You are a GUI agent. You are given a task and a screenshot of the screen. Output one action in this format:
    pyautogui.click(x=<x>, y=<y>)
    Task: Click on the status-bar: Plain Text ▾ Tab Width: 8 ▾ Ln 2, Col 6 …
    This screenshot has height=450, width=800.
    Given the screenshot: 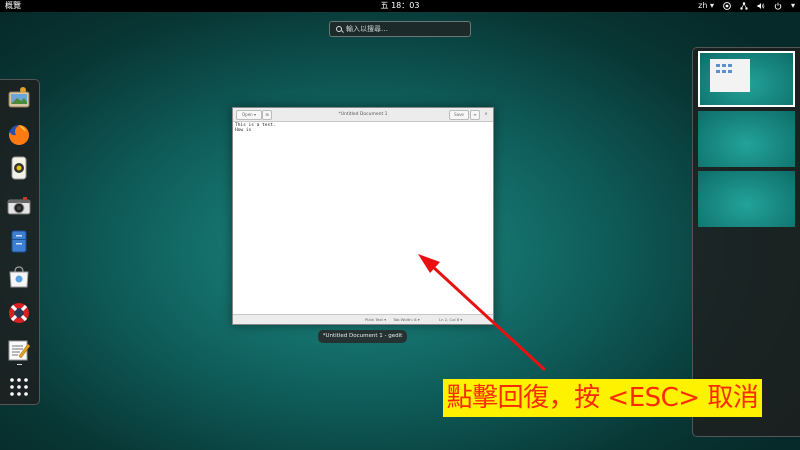 What is the action you would take?
    pyautogui.click(x=363, y=319)
    